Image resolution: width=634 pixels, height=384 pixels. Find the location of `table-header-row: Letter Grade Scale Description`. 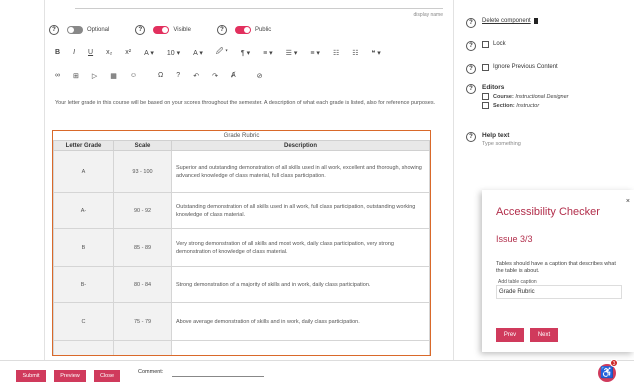

table-header-row: Letter Grade Scale Description is located at coordinates (241, 145).